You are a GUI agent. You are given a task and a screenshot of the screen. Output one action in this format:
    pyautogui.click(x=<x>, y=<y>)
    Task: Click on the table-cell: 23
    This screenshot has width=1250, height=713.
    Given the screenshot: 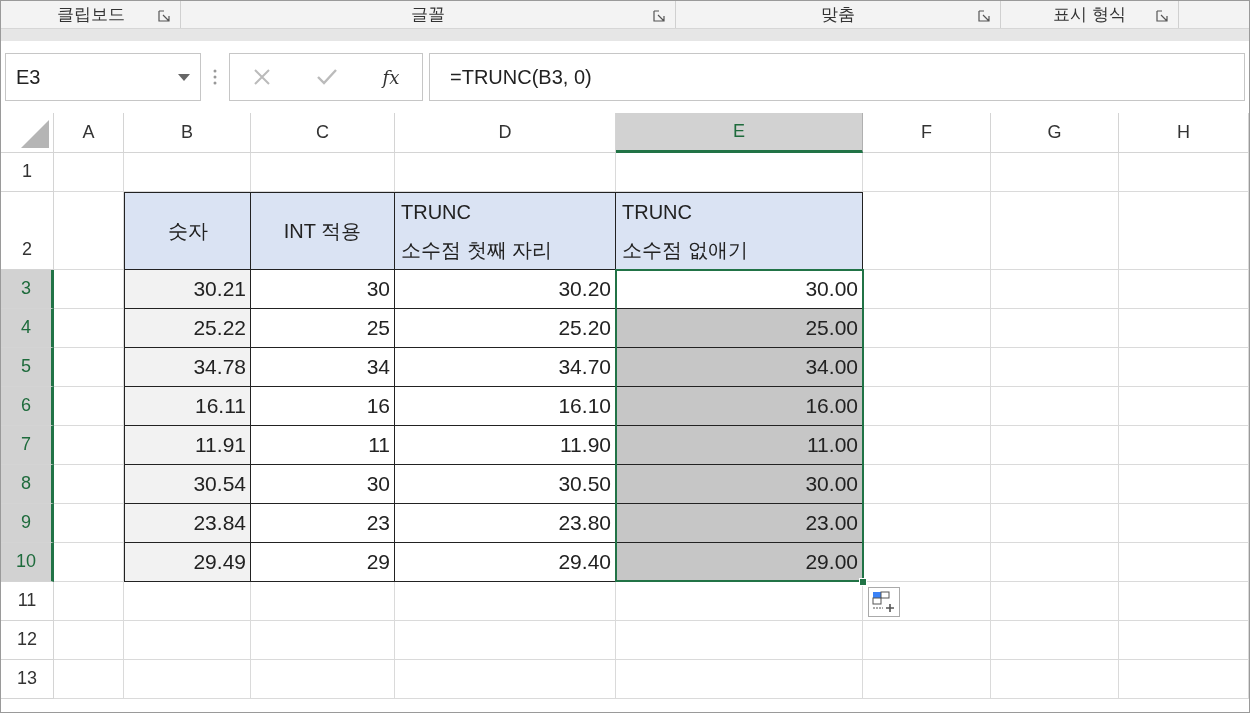 What is the action you would take?
    pyautogui.click(x=323, y=523)
    